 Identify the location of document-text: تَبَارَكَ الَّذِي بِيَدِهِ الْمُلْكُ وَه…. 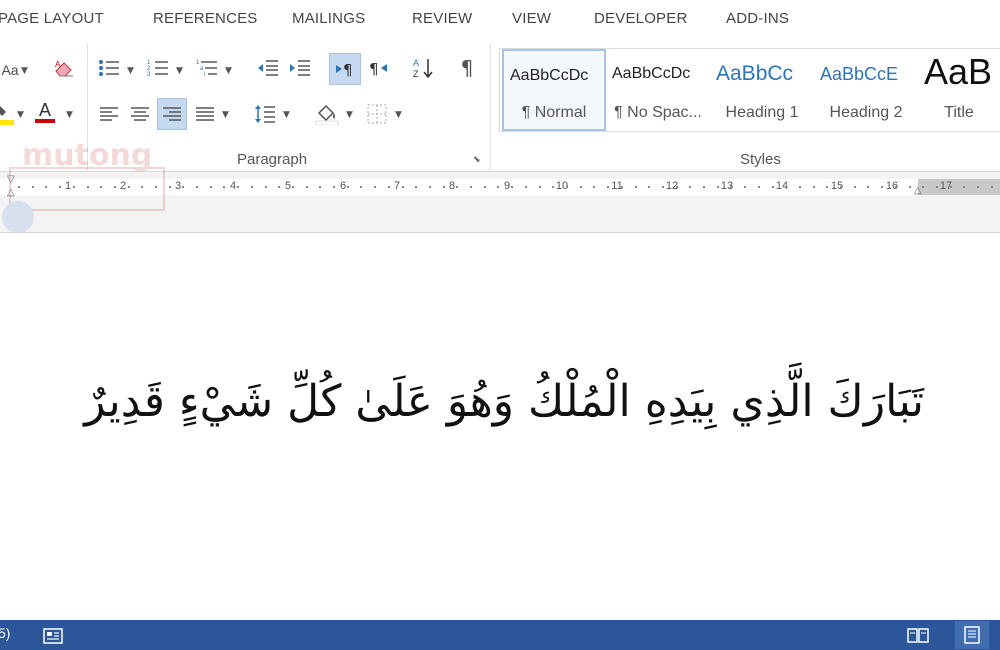
(504, 401).